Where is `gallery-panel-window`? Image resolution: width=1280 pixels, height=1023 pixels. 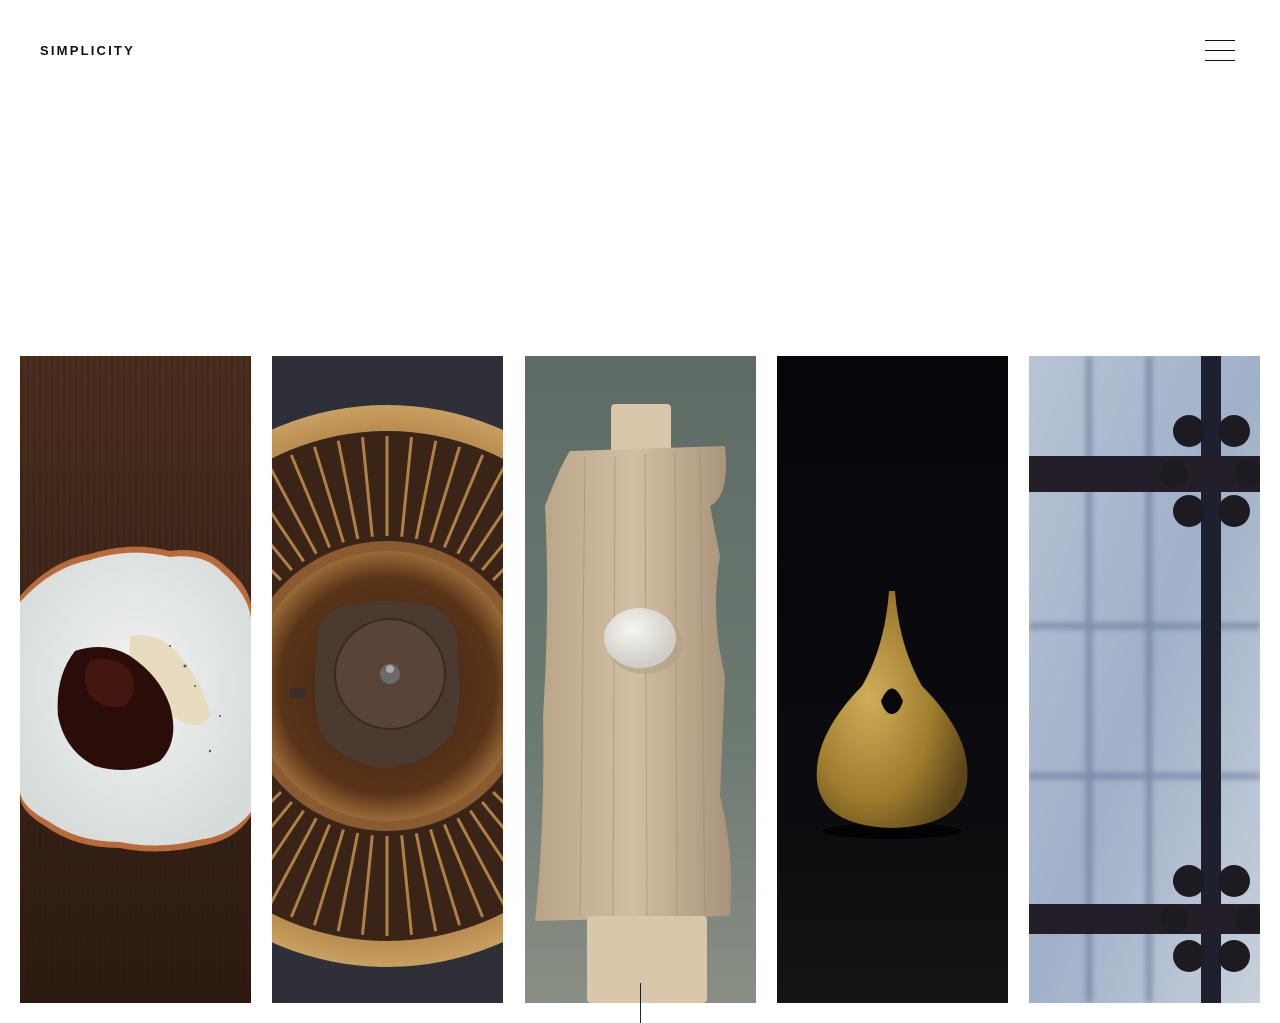
gallery-panel-window is located at coordinates (1144, 679).